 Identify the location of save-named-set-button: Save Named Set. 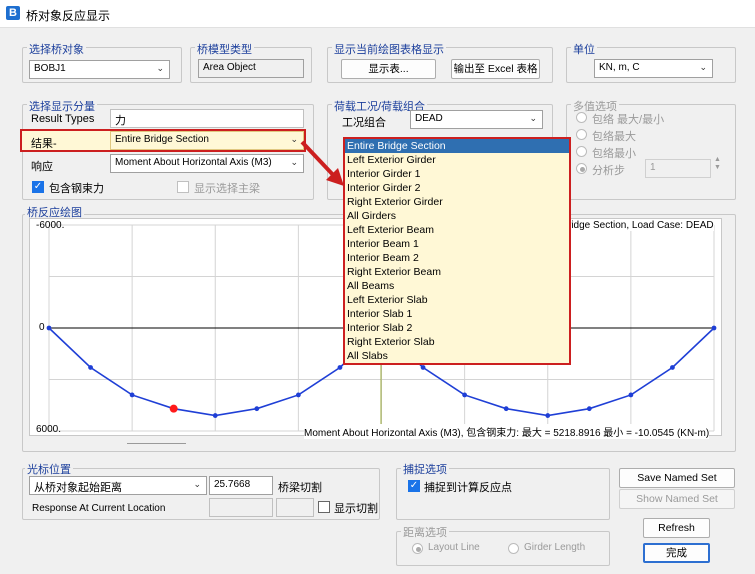
(677, 478).